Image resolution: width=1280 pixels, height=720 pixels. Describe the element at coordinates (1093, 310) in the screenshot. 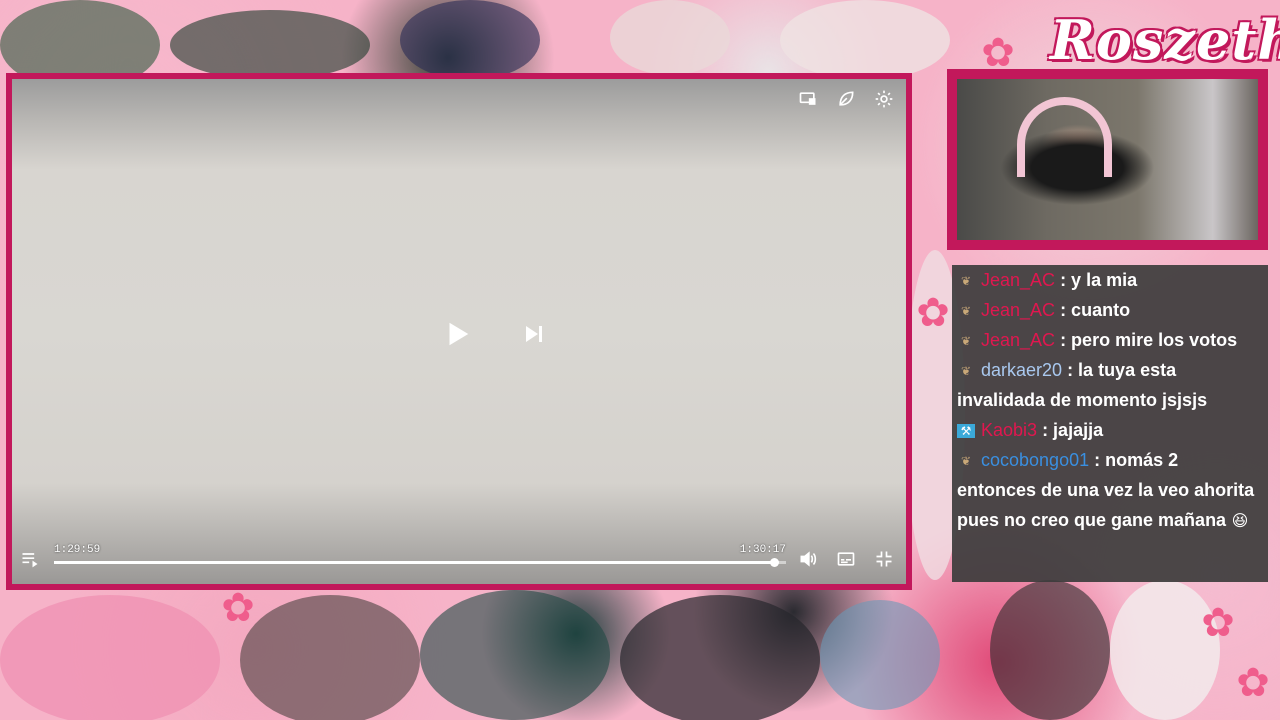

I see `chat-text: : cuanto` at that location.